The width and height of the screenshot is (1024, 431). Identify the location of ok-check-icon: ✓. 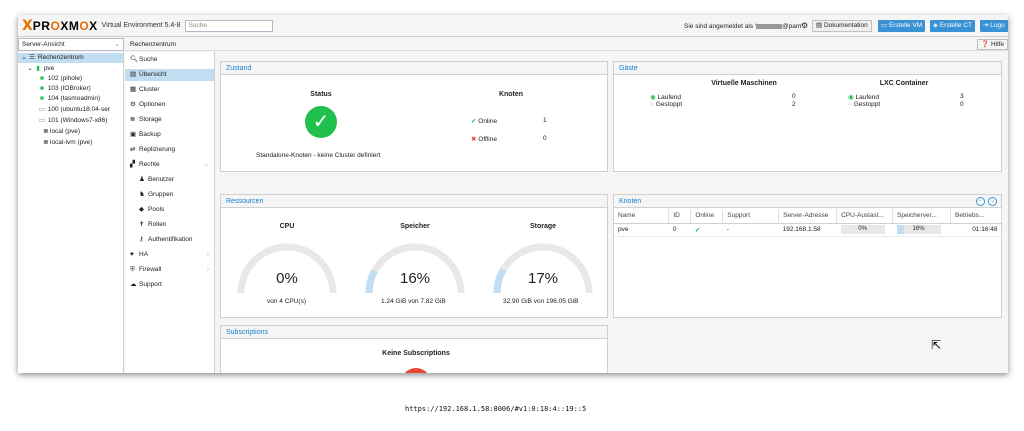
(321, 122).